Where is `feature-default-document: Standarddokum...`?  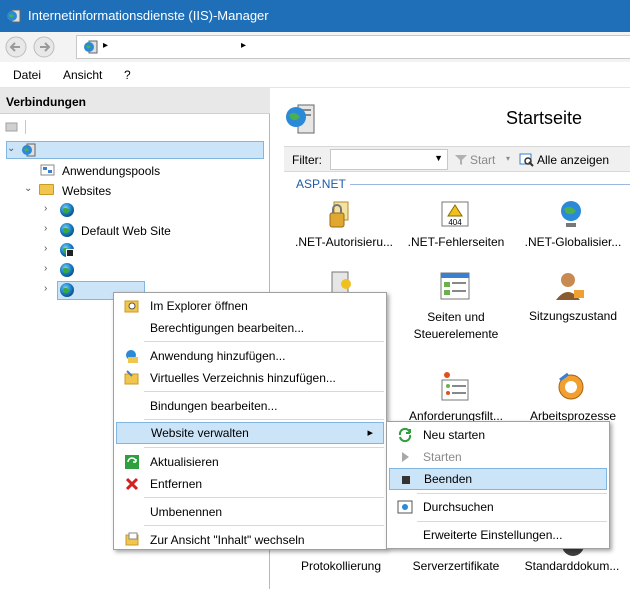 feature-default-document: Standarddokum... is located at coordinates (572, 566).